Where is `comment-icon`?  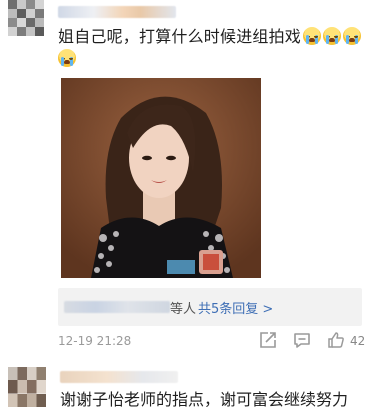 comment-icon is located at coordinates (302, 340).